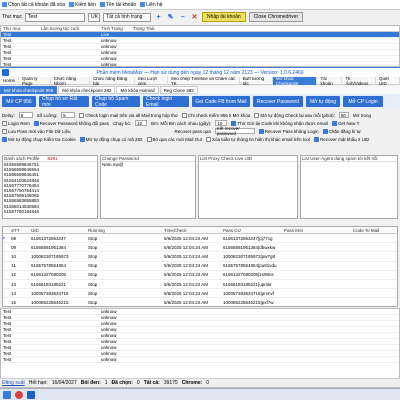  What do you see at coordinates (215, 115) in the screenshot?
I see `only-check-option: Chỉ check Kiểm 956 k Mở khóa` at bounding box center [215, 115].